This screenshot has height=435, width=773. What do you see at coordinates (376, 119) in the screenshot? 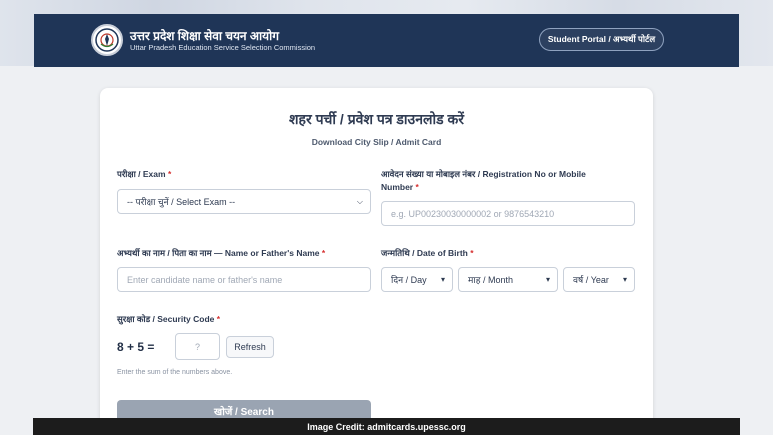
I see `form-title: शहर पर्ची / प्रवेश पत्र डाउनलोड करें` at bounding box center [376, 119].